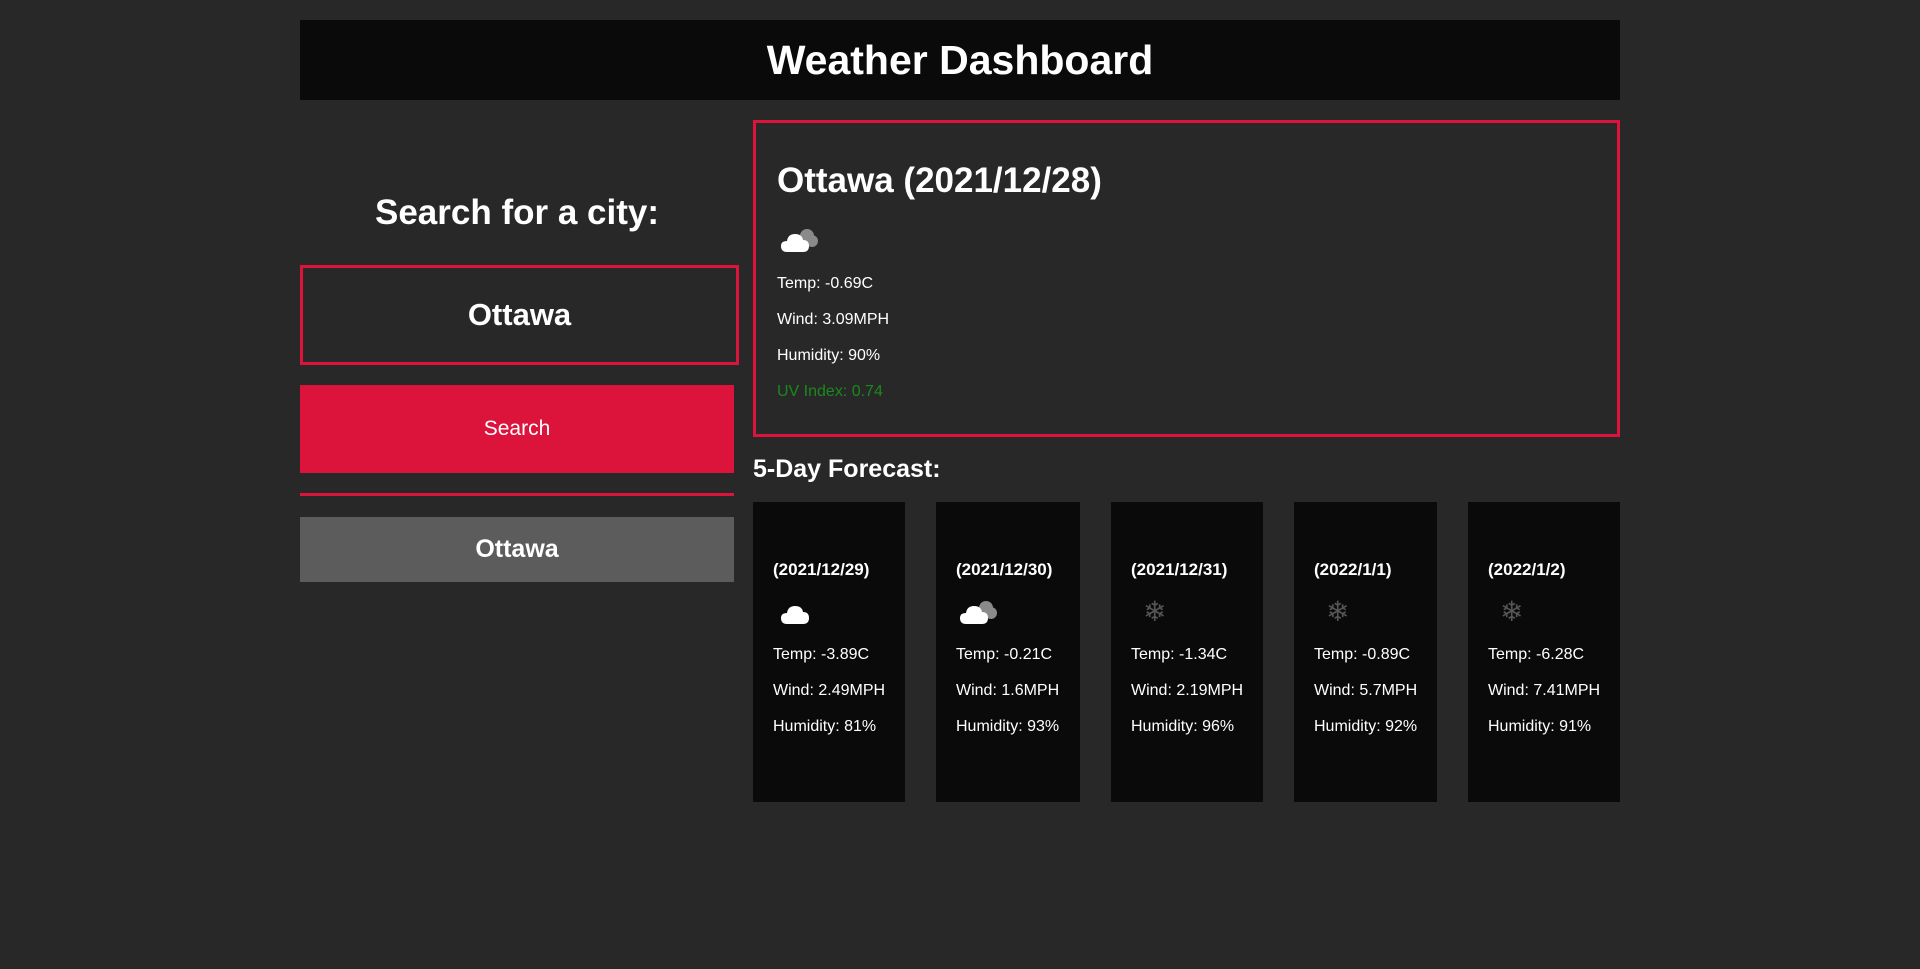  I want to click on forecast-wind: Wind: 1.6MPH, so click(1008, 690).